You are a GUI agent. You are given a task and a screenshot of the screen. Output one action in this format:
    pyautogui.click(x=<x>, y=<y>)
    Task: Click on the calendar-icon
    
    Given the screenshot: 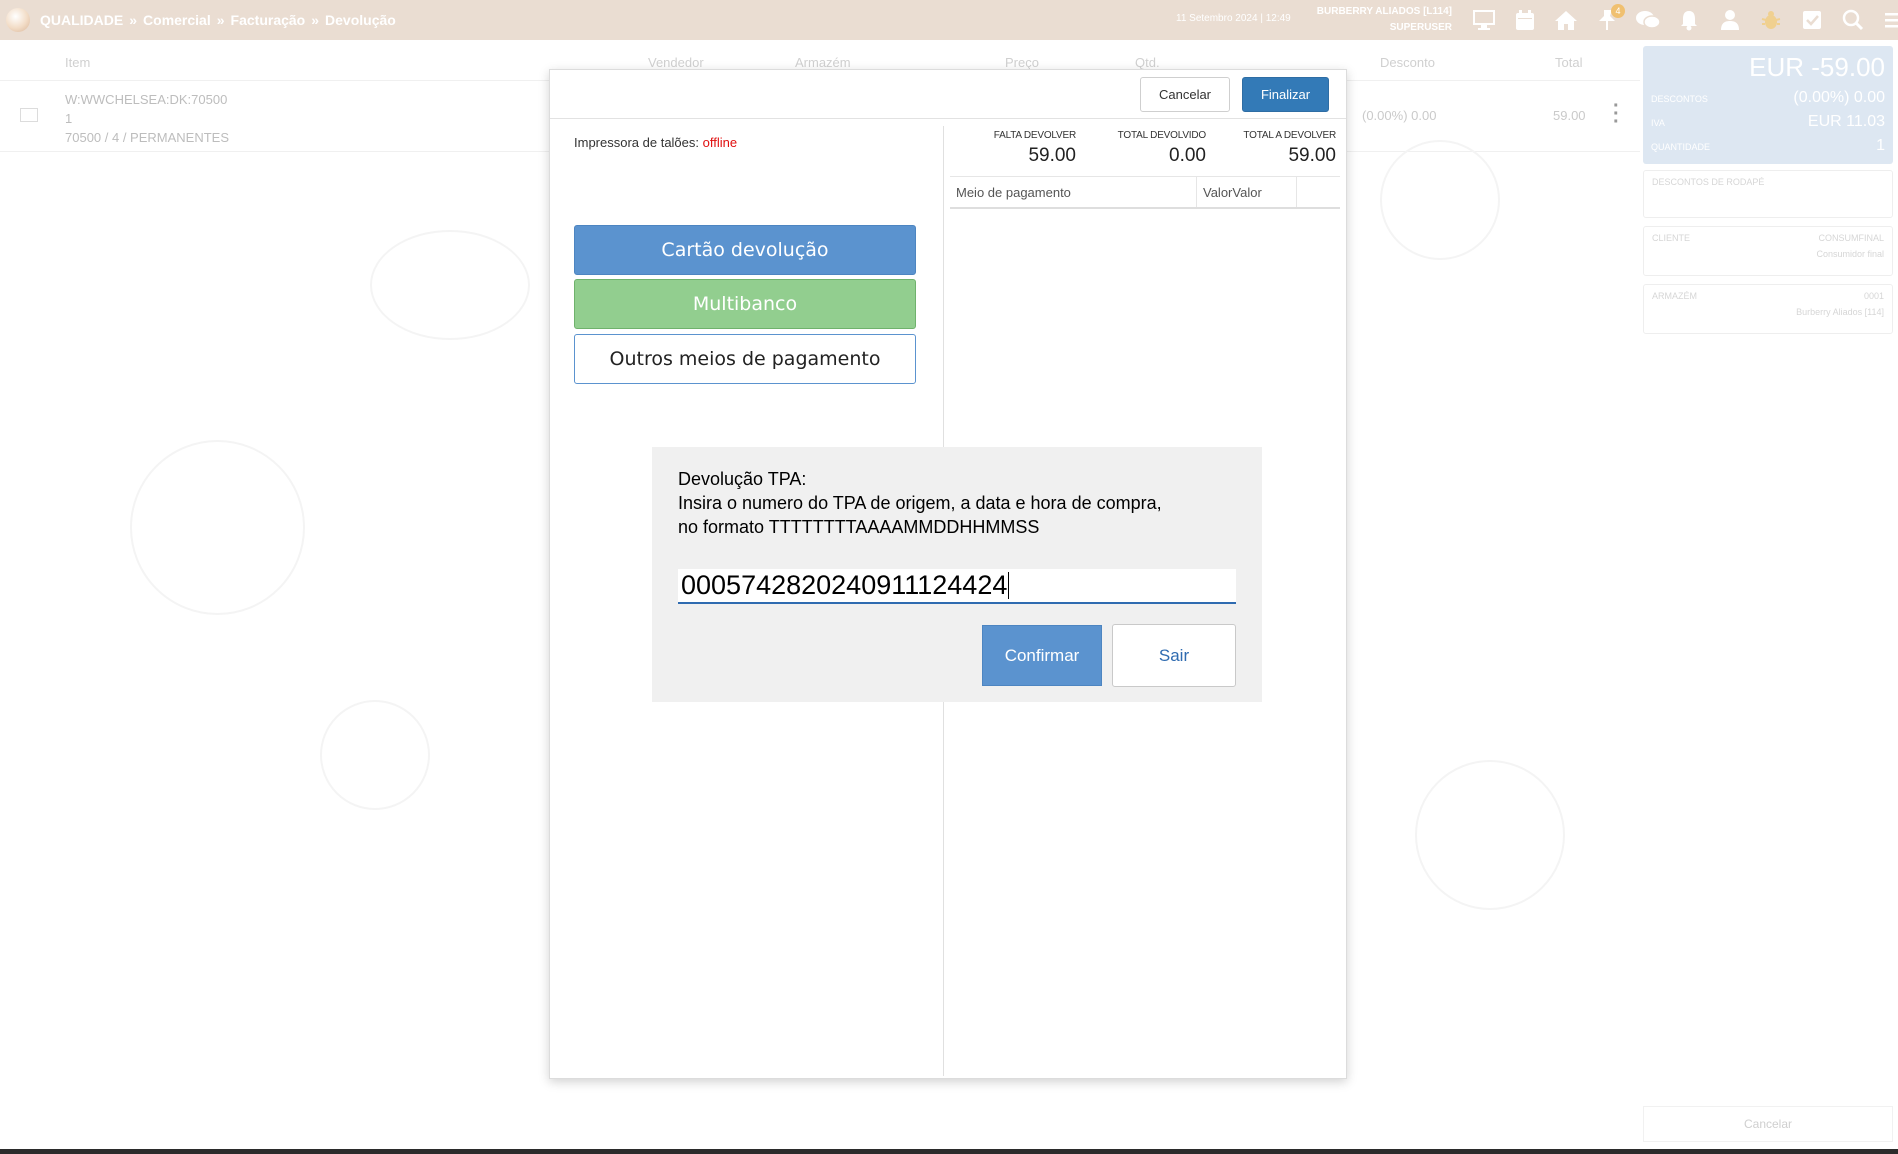 What is the action you would take?
    pyautogui.click(x=1525, y=20)
    